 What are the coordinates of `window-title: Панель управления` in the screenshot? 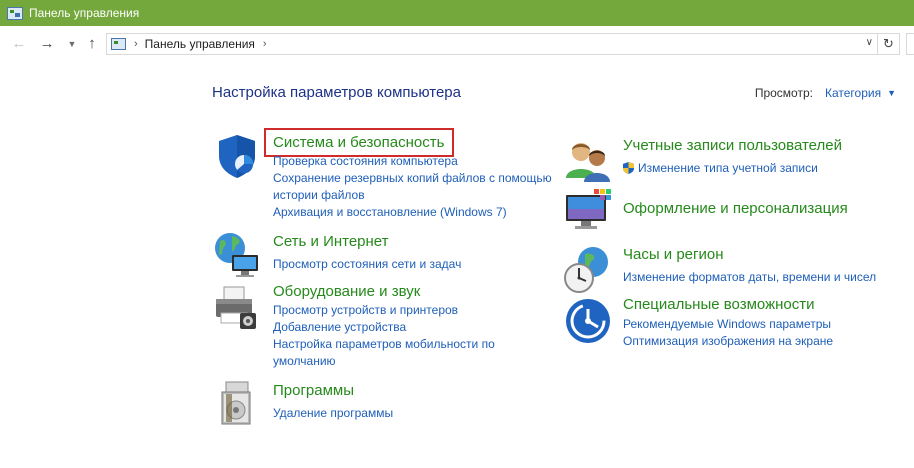 It's located at (84, 13).